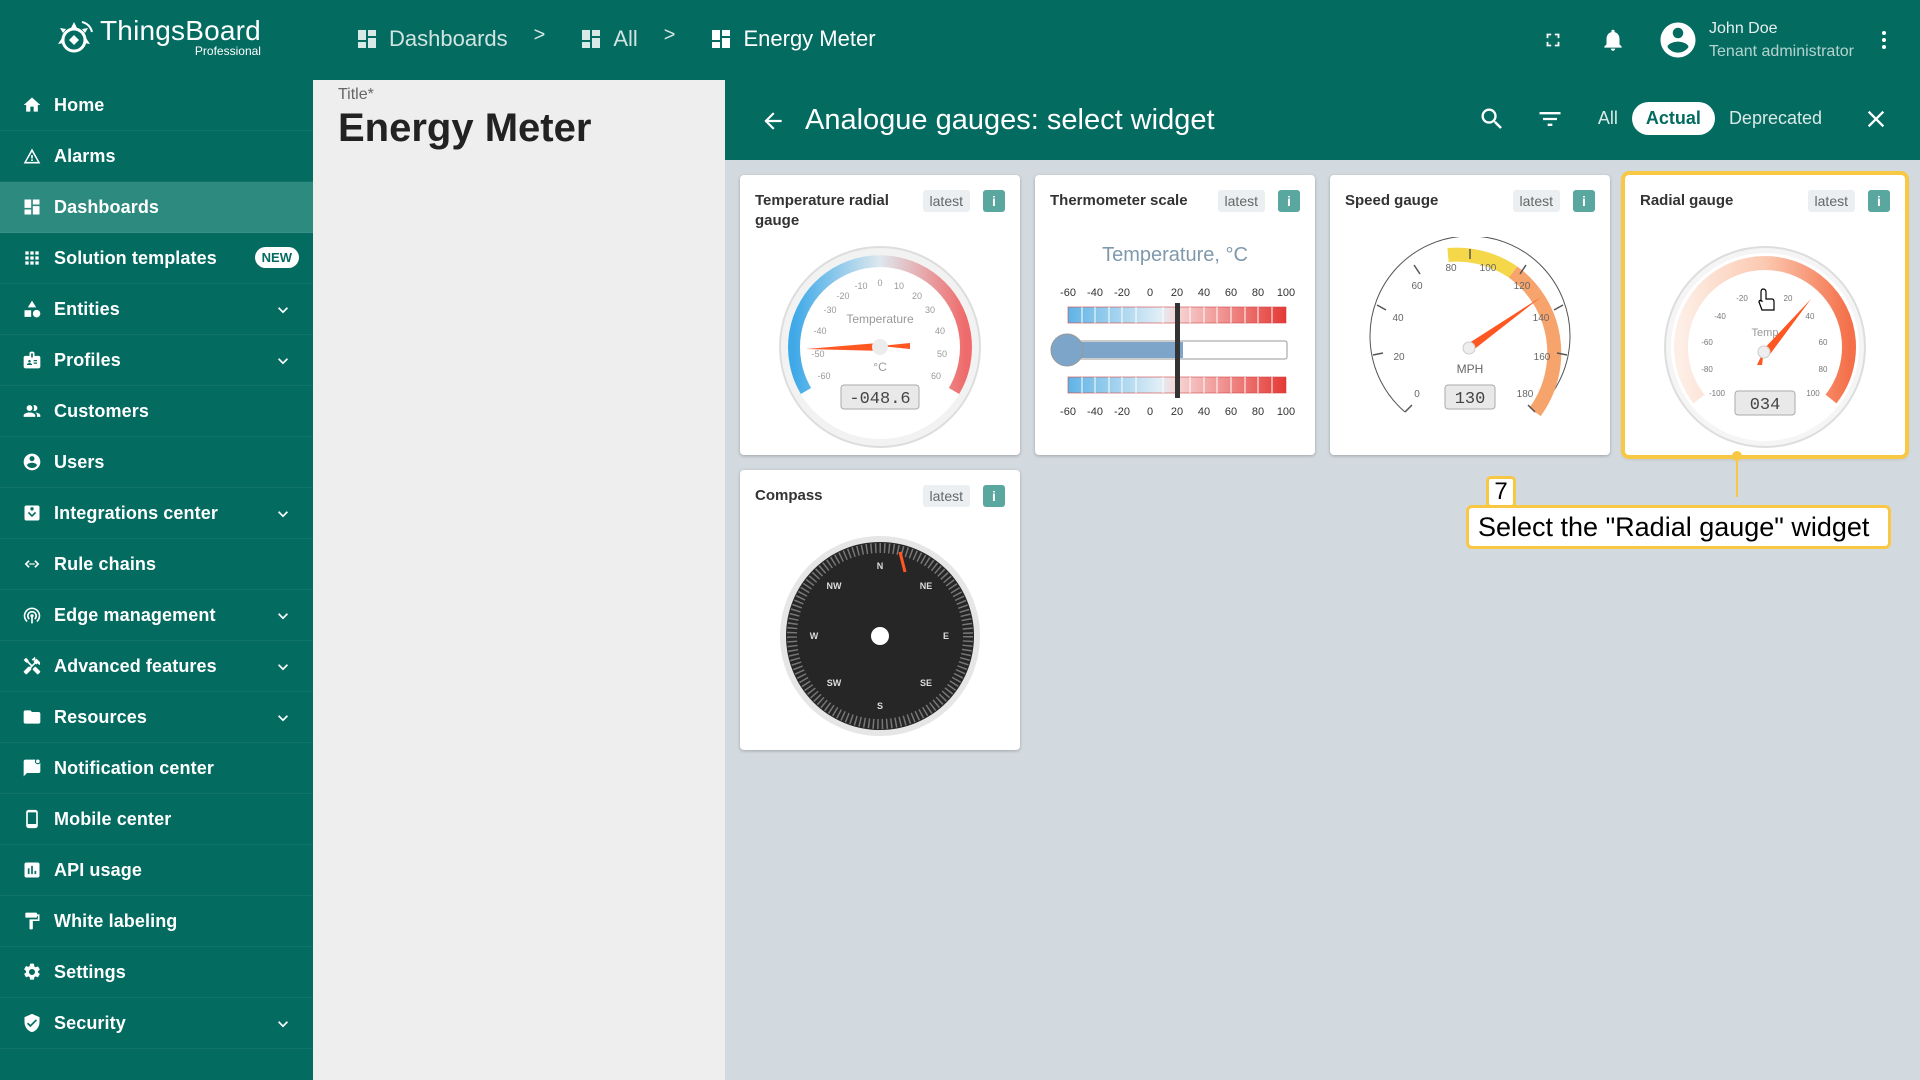  What do you see at coordinates (156, 819) in the screenshot?
I see `sidebar-item-mobile-center: Mobile center` at bounding box center [156, 819].